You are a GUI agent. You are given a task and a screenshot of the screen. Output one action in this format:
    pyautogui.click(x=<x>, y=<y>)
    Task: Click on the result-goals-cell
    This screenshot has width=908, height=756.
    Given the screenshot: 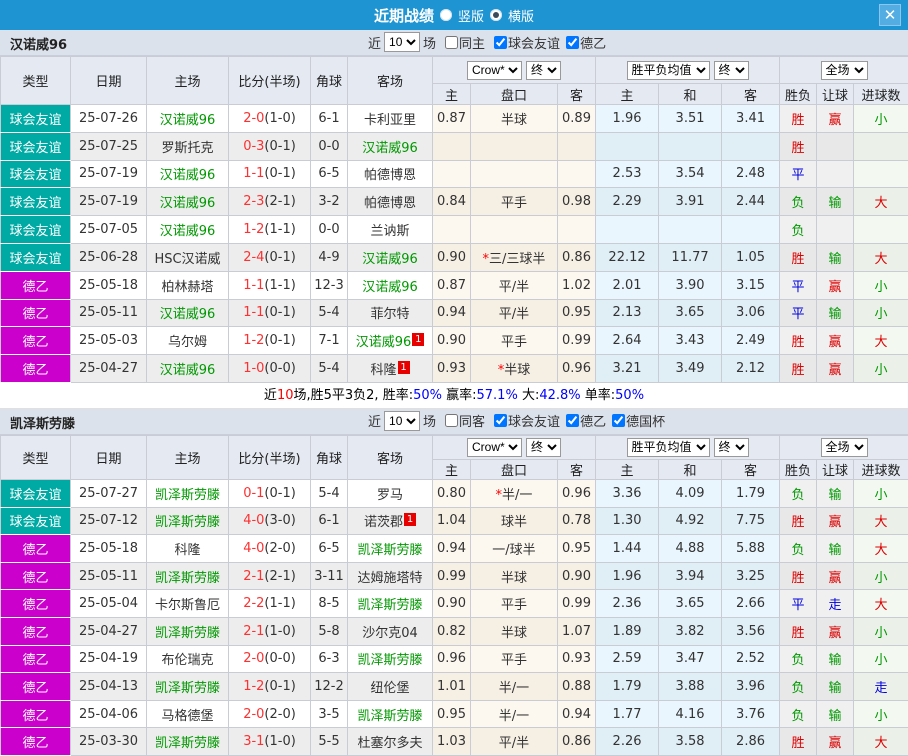 What is the action you would take?
    pyautogui.click(x=881, y=230)
    